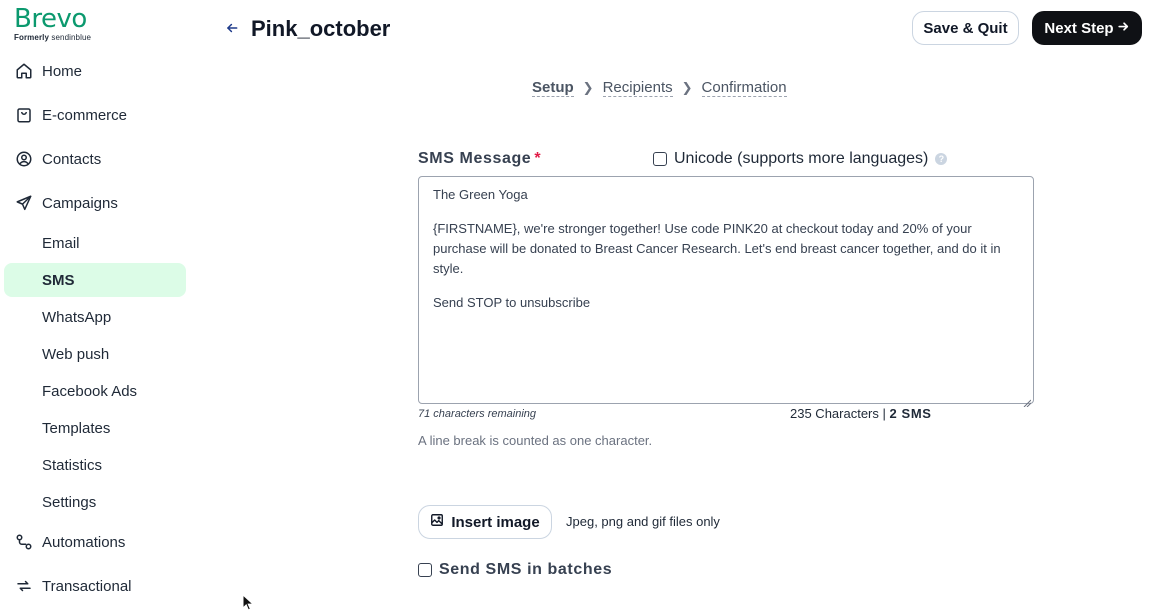 This screenshot has height=610, width=1152. I want to click on image-icon, so click(437, 522).